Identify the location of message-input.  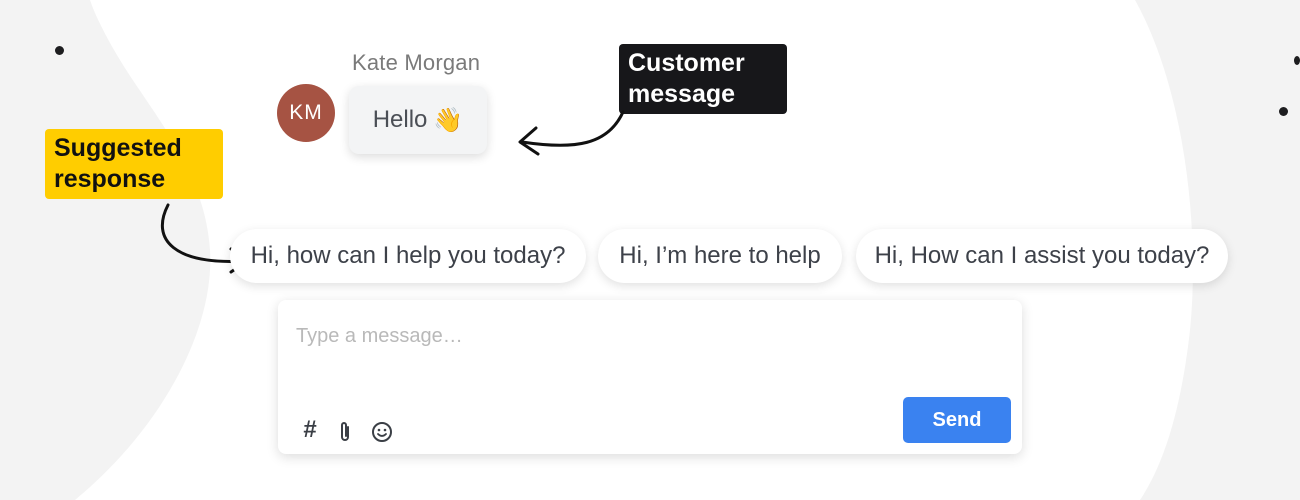
(646, 336).